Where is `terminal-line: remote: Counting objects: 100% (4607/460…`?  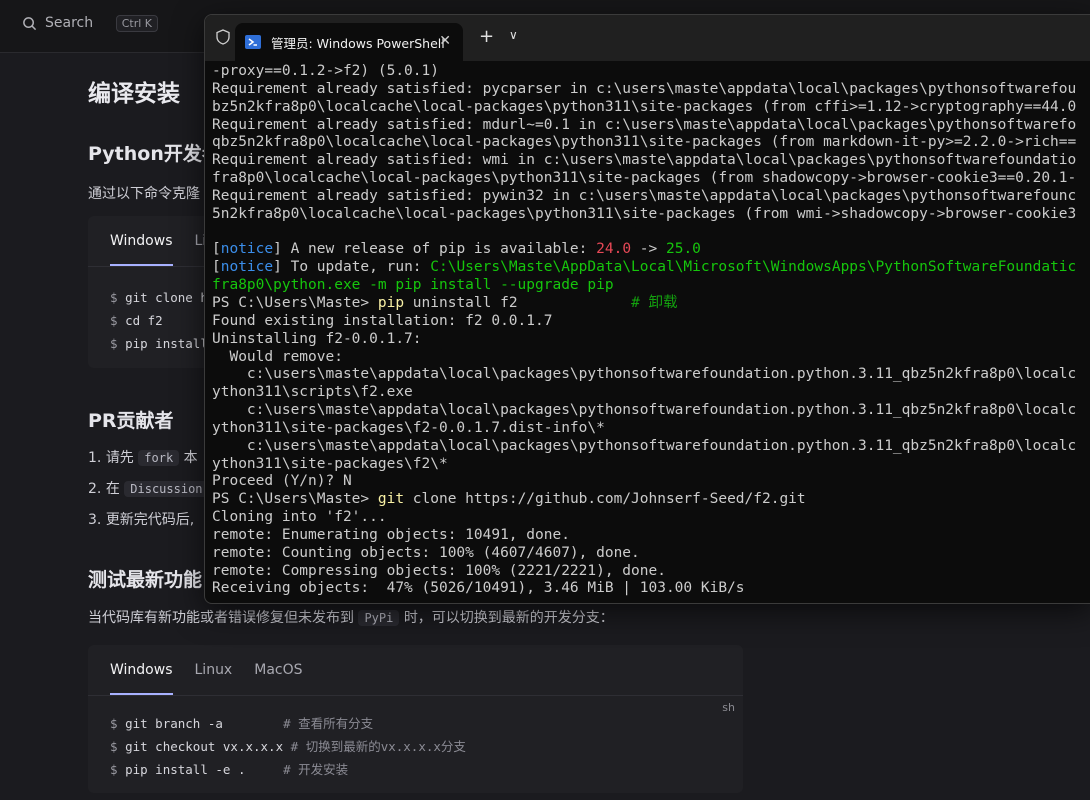 terminal-line: remote: Counting objects: 100% (4607/460… is located at coordinates (426, 552).